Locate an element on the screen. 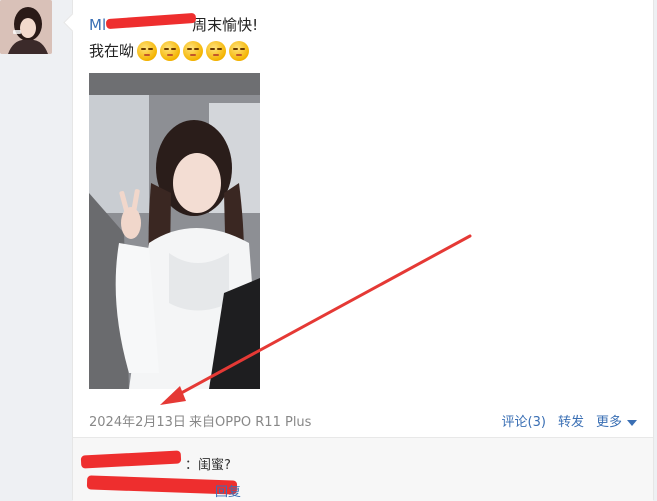 The image size is (657, 501). more-label: 更多 is located at coordinates (608, 422).